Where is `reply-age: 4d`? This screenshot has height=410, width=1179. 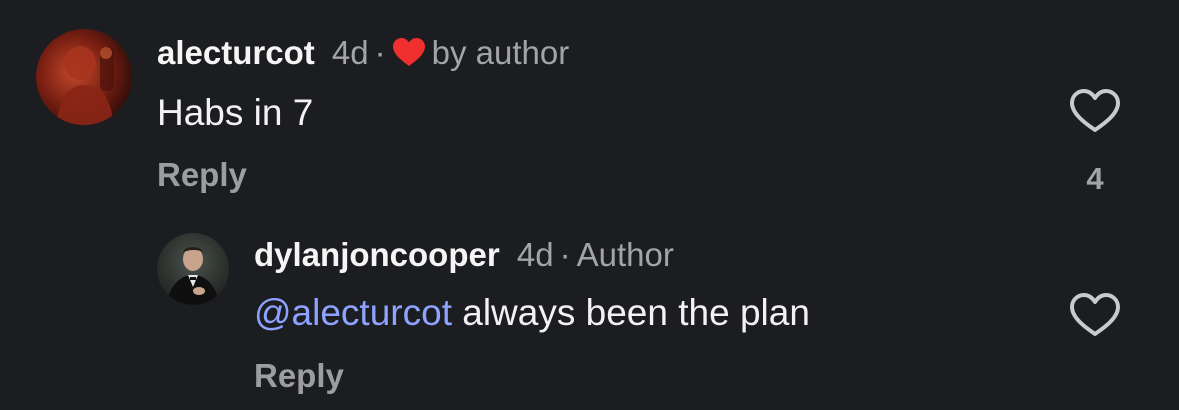 reply-age: 4d is located at coordinates (535, 254).